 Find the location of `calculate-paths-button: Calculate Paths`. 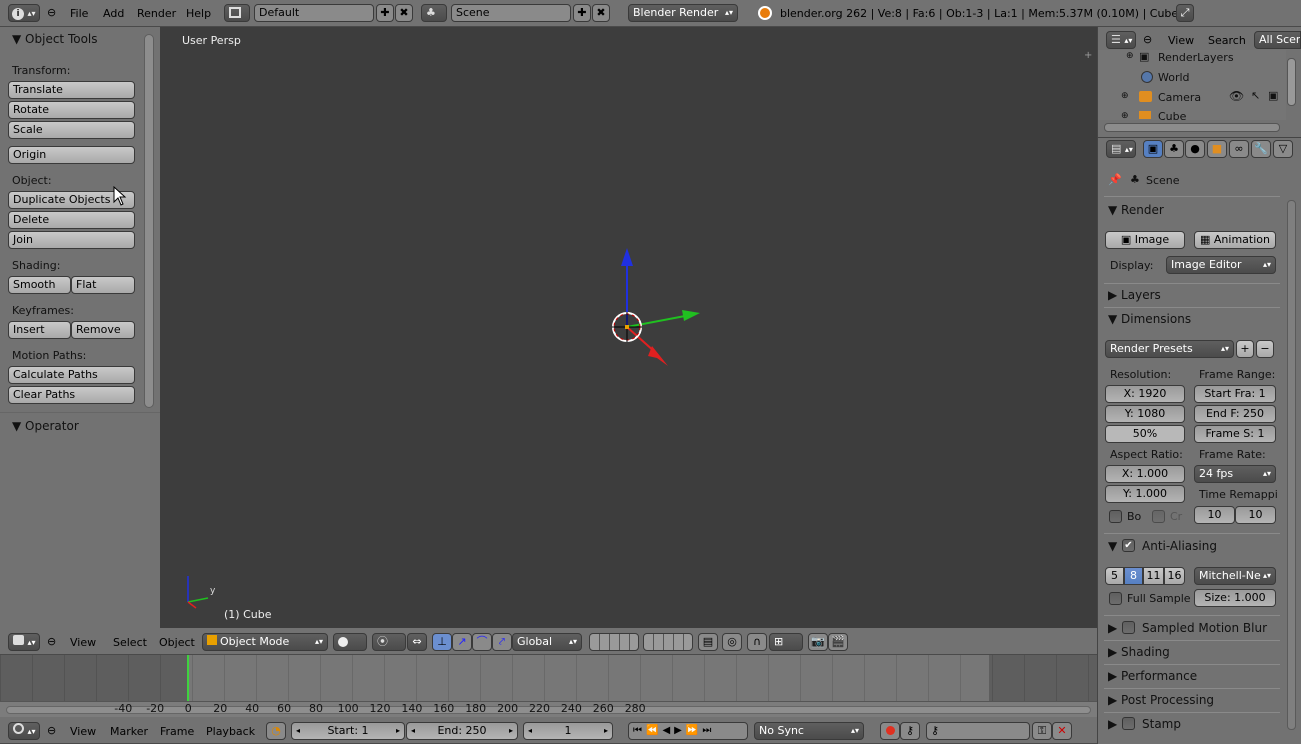

calculate-paths-button: Calculate Paths is located at coordinates (71, 375).